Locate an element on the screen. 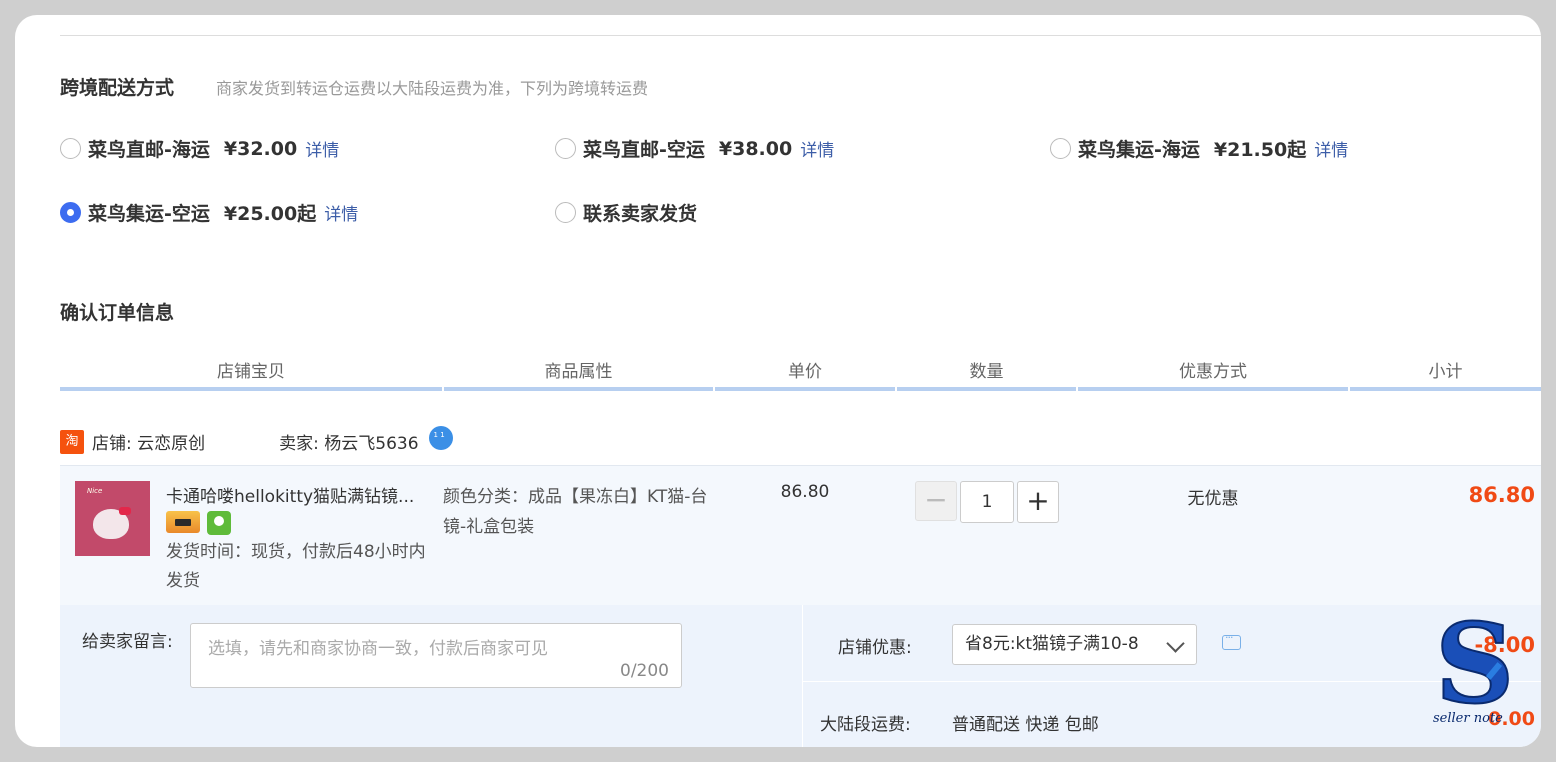 This screenshot has width=1556, height=762. order-title: 确认订单信息 is located at coordinates (117, 313).